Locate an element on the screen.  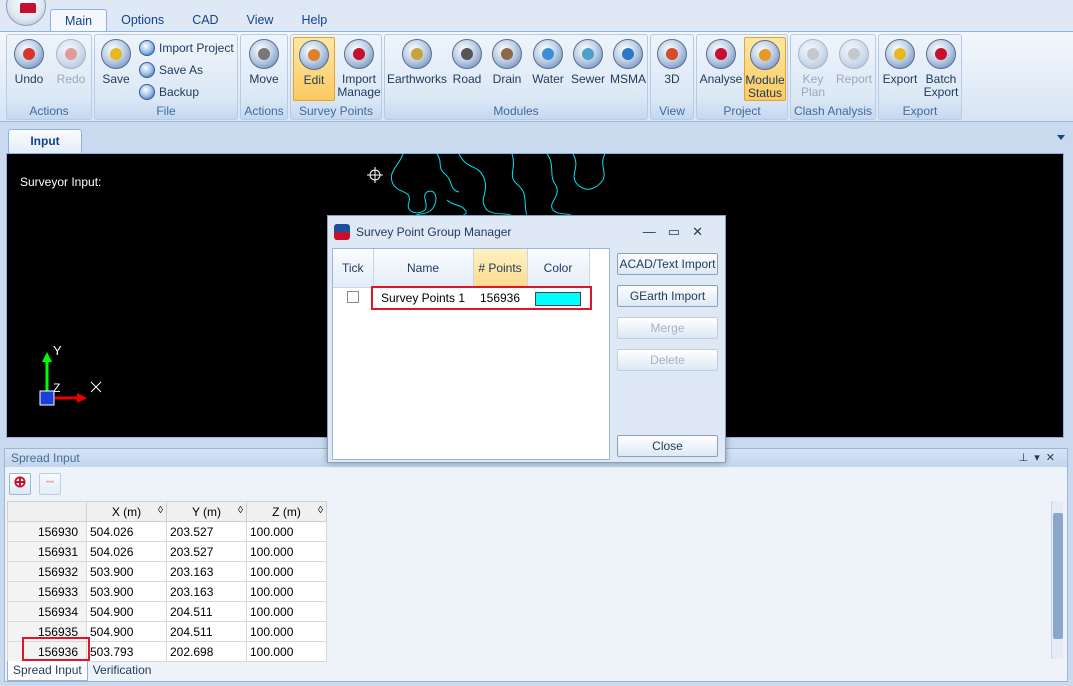
batch-label: Batch is located at coordinates (941, 79).